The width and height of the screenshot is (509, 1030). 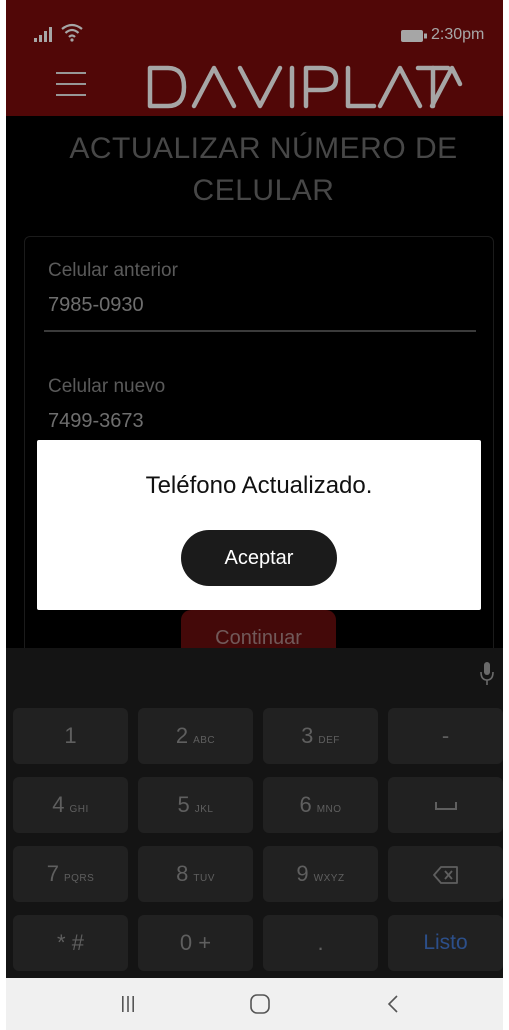 What do you see at coordinates (128, 1004) in the screenshot?
I see `recent-apps-icon` at bounding box center [128, 1004].